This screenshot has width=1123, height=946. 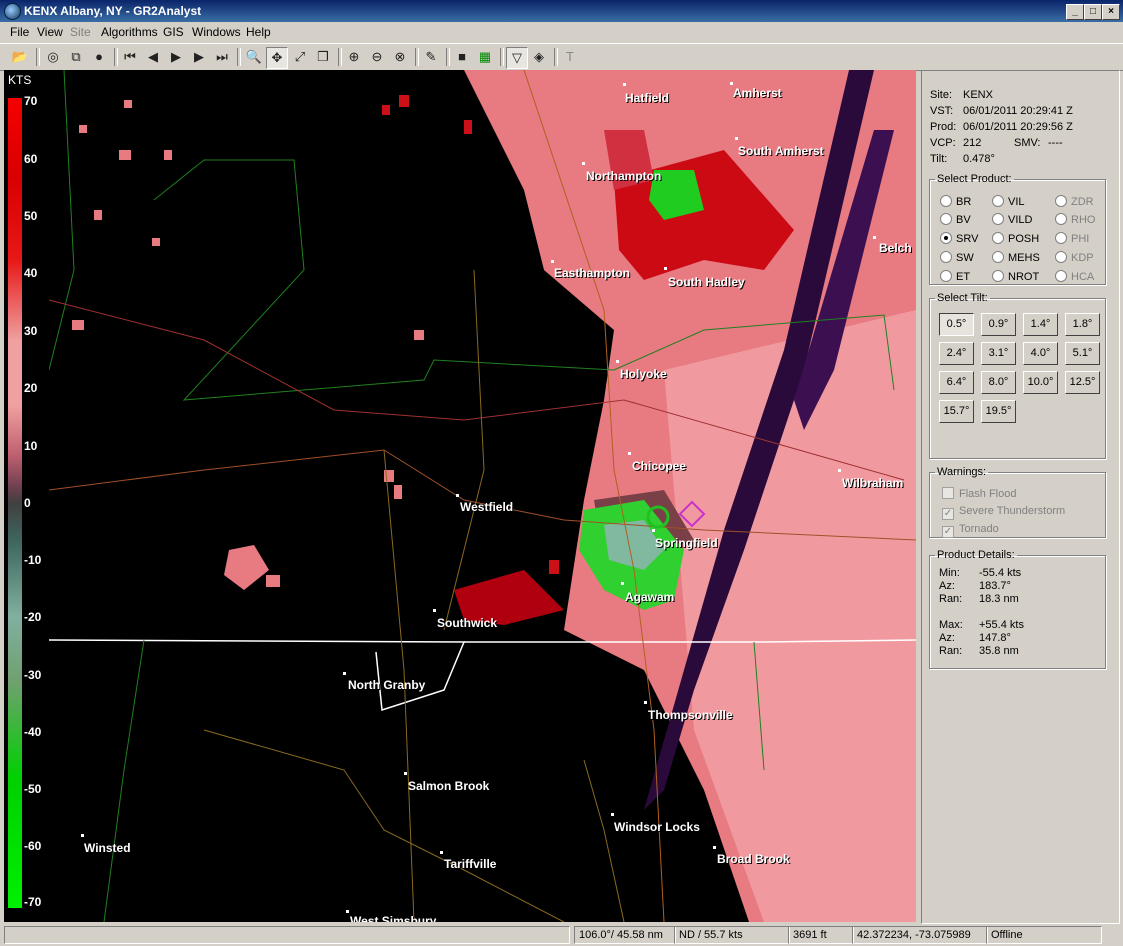 I want to click on grid-icon: ▦, so click(x=485, y=57).